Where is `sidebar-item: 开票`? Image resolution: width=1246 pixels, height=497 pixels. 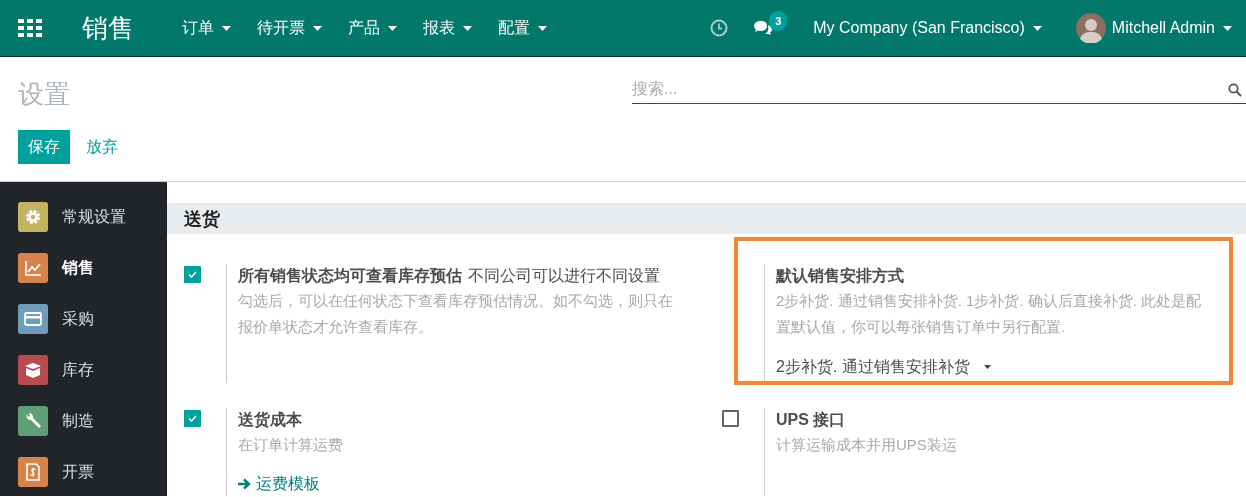
sidebar-item: 开票 is located at coordinates (83, 471).